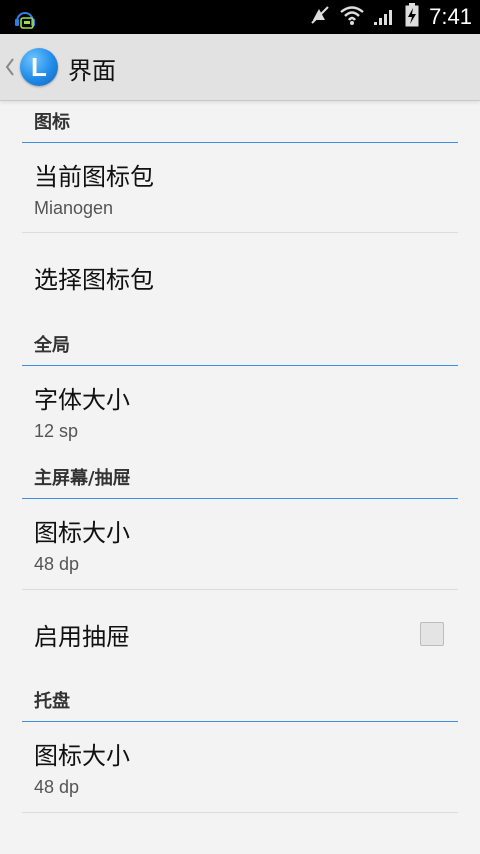 The image size is (480, 854). I want to click on pref-value: Mianogen, so click(74, 207).